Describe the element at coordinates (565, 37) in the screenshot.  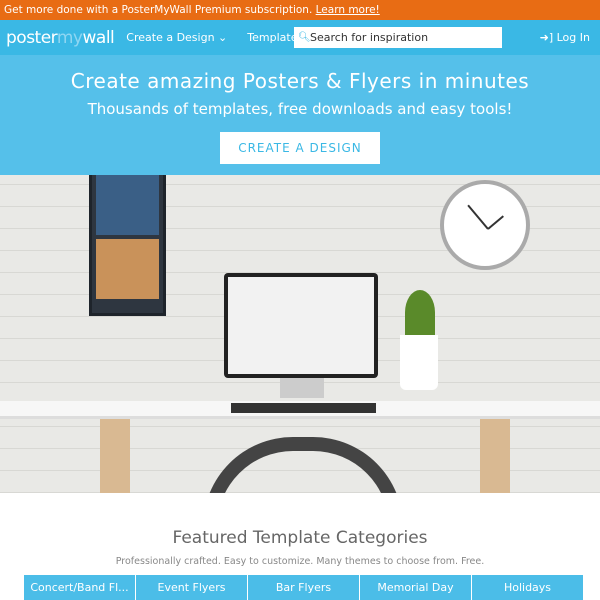
I see `login-button: ➜] Log In` at that location.